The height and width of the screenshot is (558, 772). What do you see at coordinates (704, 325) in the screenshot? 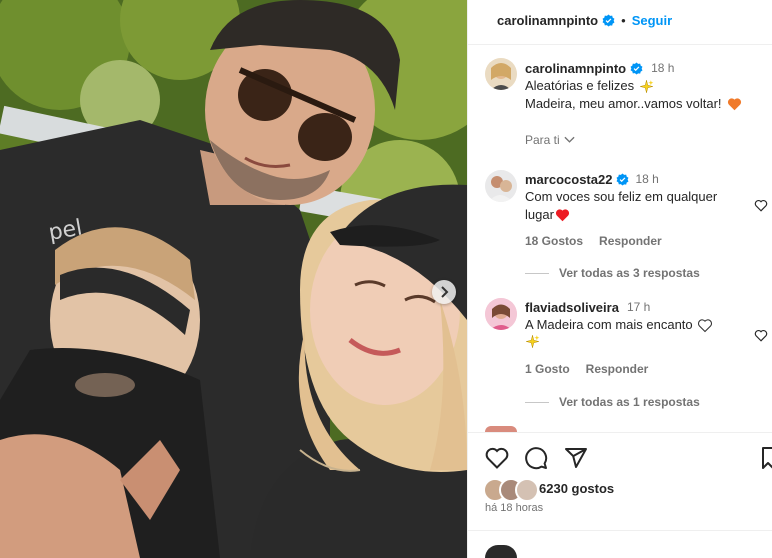
I see `white-heart-icon` at bounding box center [704, 325].